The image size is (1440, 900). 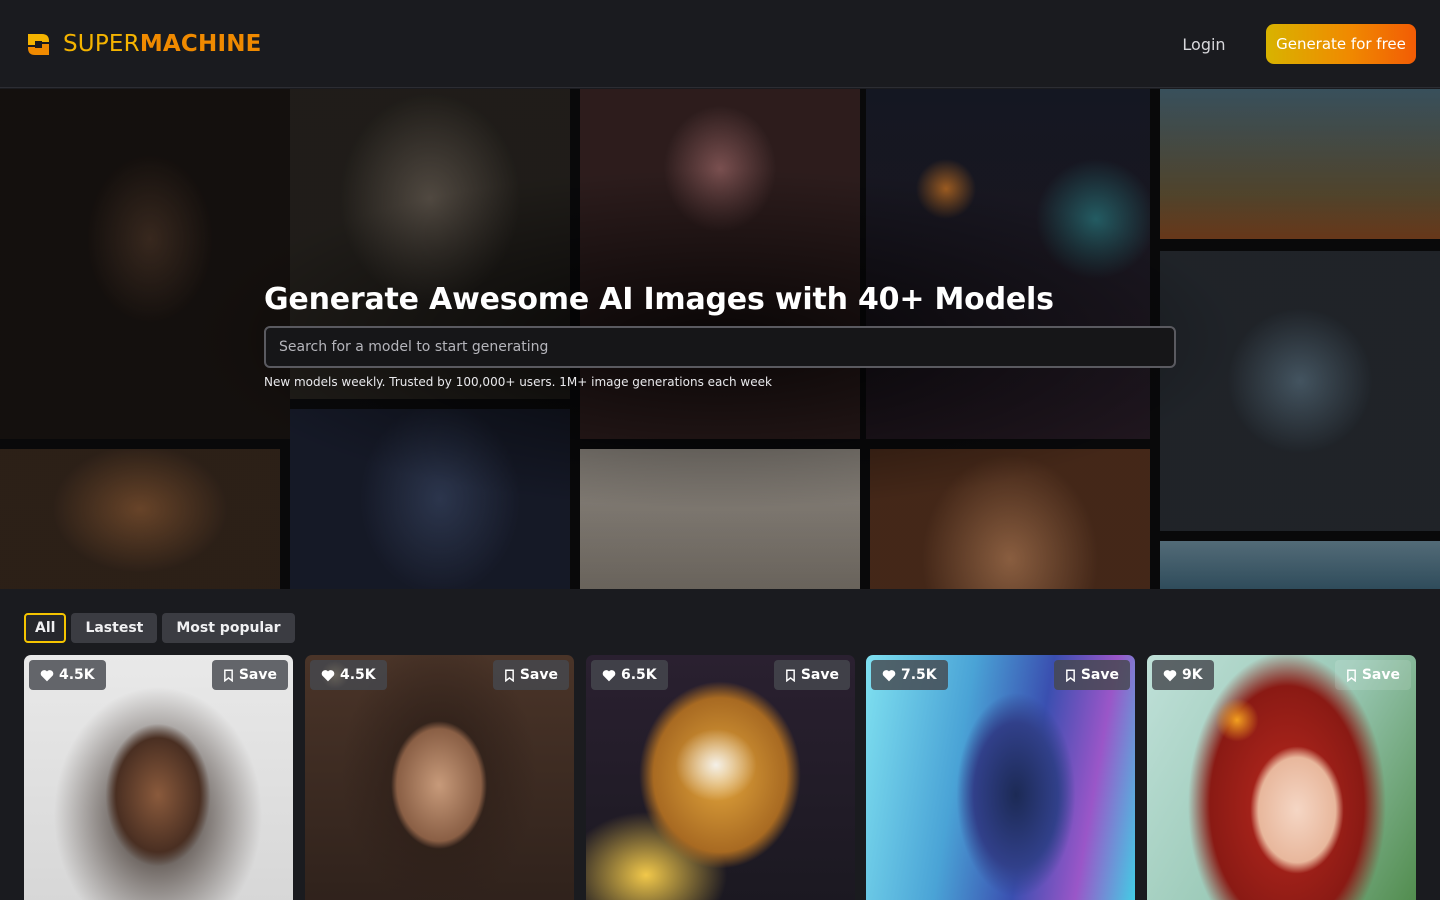 What do you see at coordinates (720, 777) in the screenshot?
I see `model-card: 6.5K Save` at bounding box center [720, 777].